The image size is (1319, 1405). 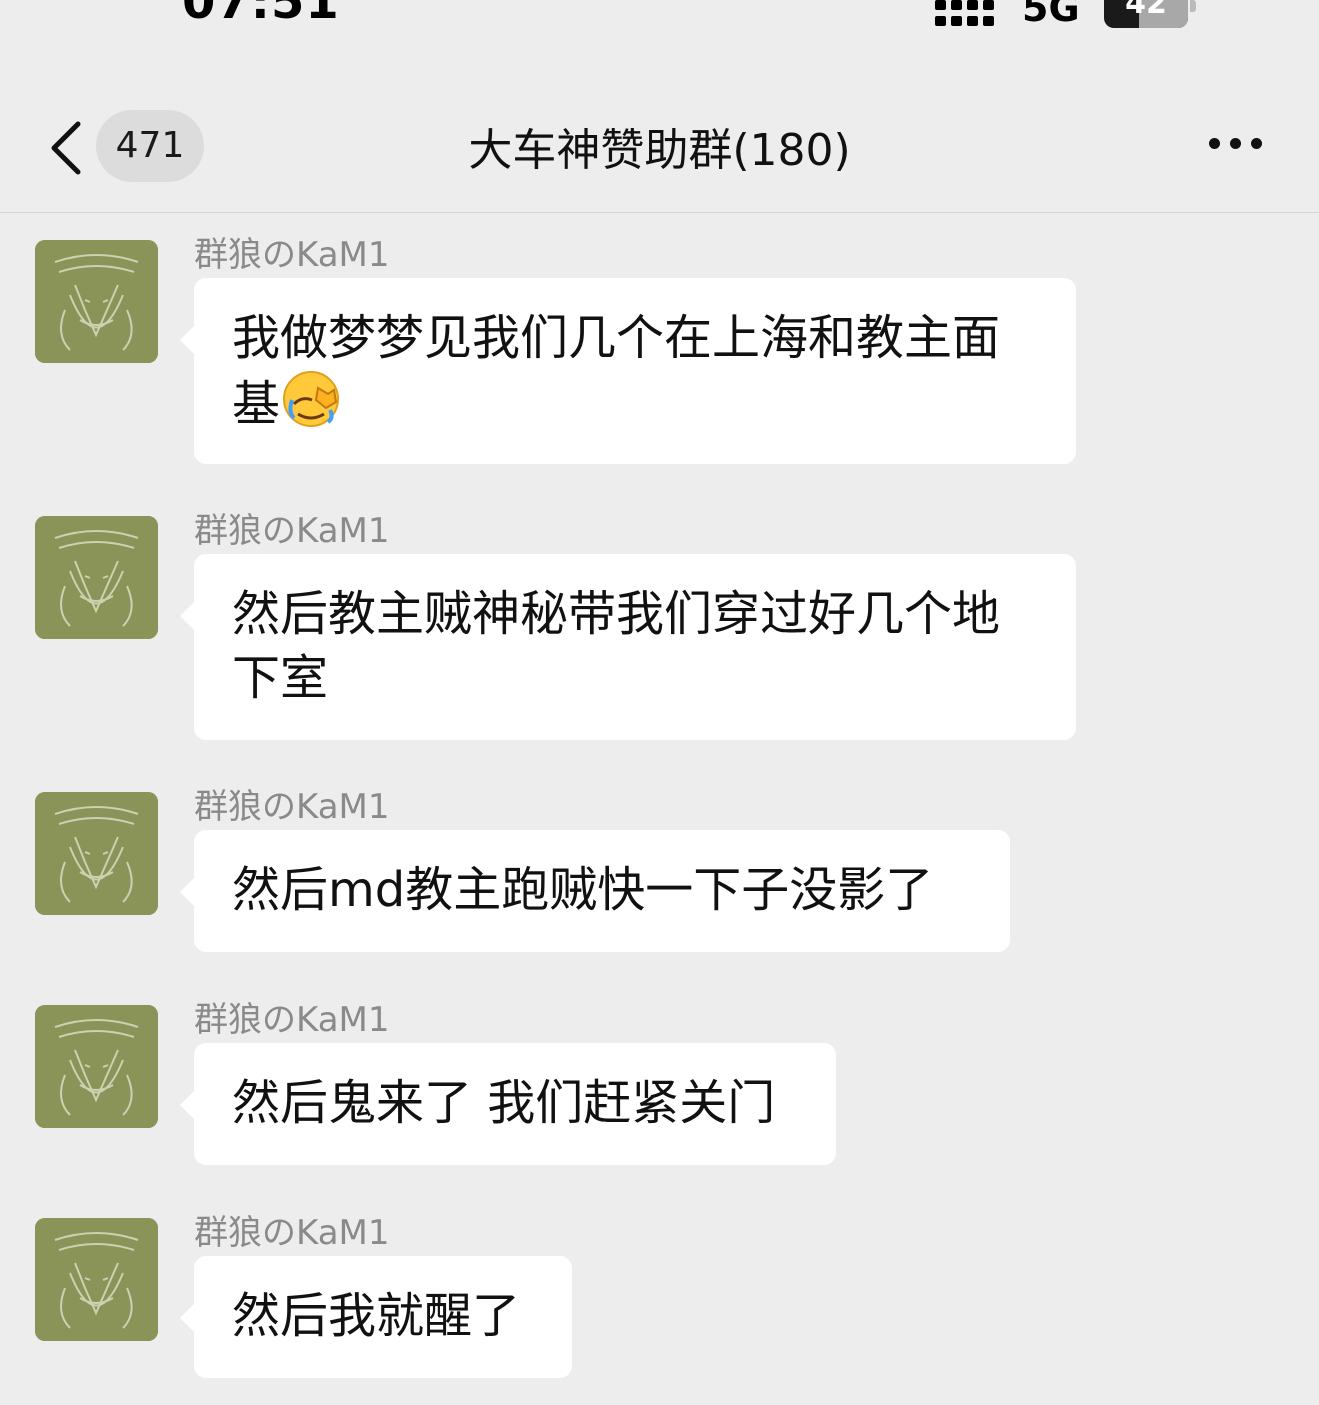 I want to click on more-options-button, so click(x=1235, y=144).